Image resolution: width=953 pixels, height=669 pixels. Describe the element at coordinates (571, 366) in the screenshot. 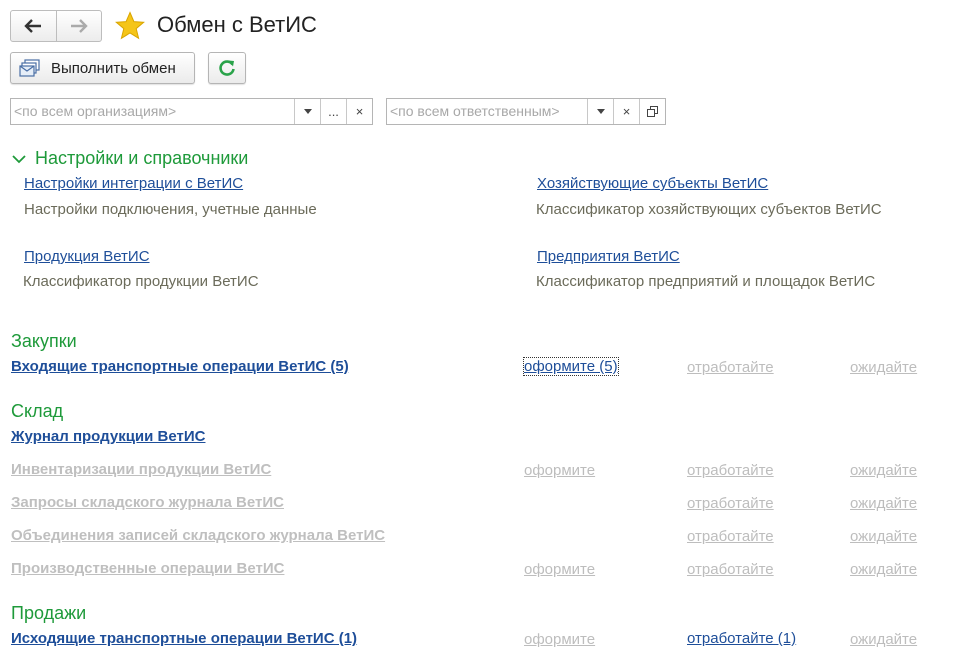

I see `incoming-issue-link: оформите (5)` at that location.